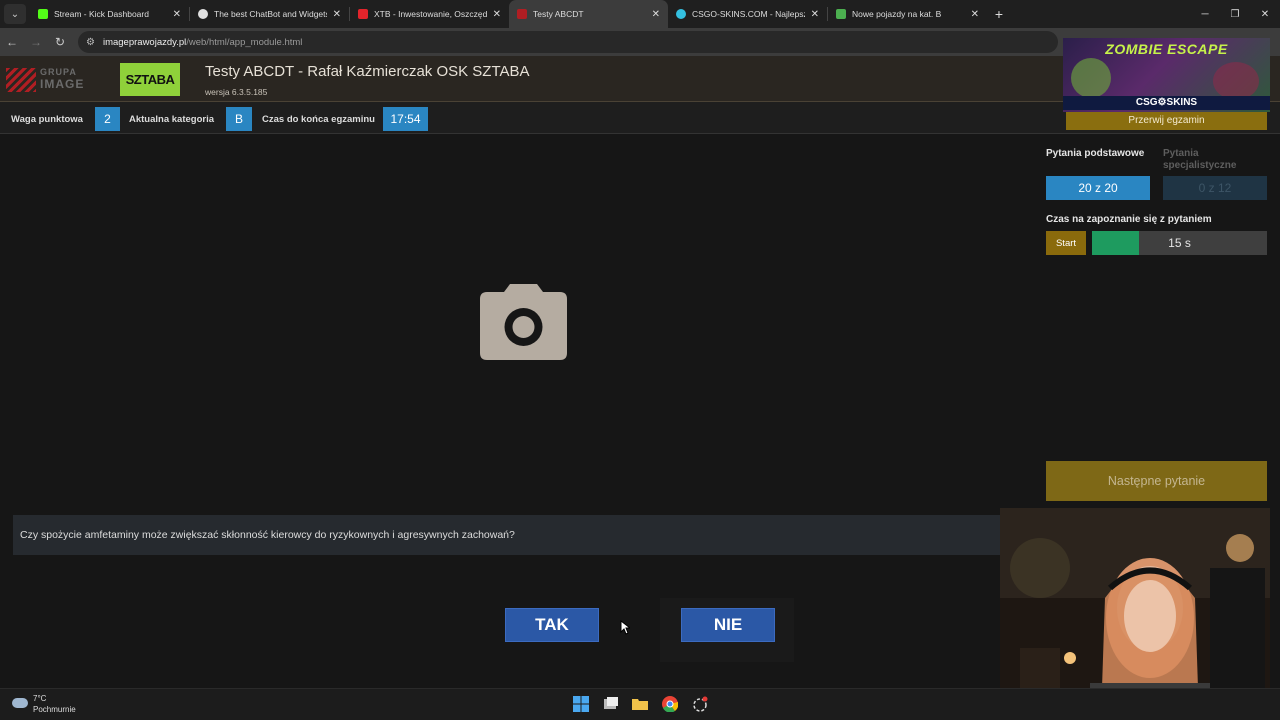 The width and height of the screenshot is (1280, 720). Describe the element at coordinates (1215, 188) in the screenshot. I see `specialist-questions-count: 0 z 12` at that location.